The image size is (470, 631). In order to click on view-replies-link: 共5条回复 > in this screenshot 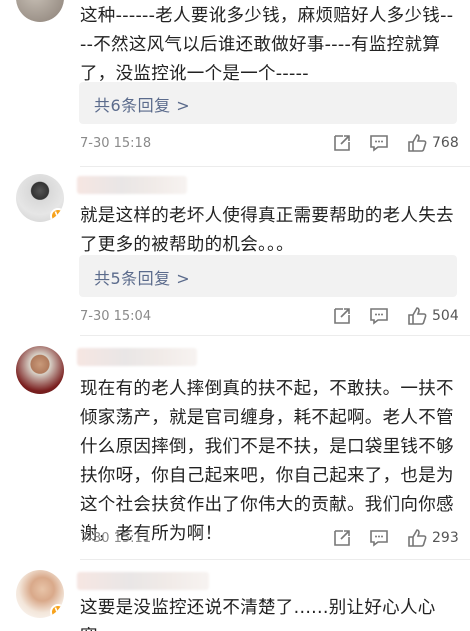, I will do `click(142, 277)`.